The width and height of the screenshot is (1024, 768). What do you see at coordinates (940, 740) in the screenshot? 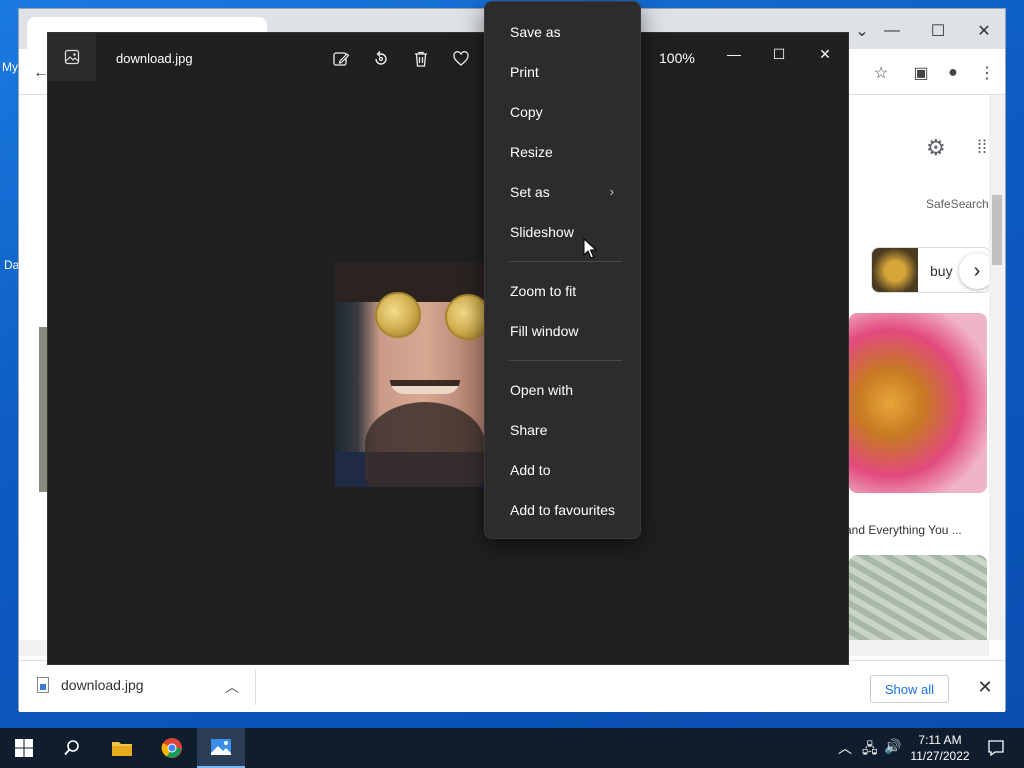
I see `clock-time: 7:11 AM` at bounding box center [940, 740].